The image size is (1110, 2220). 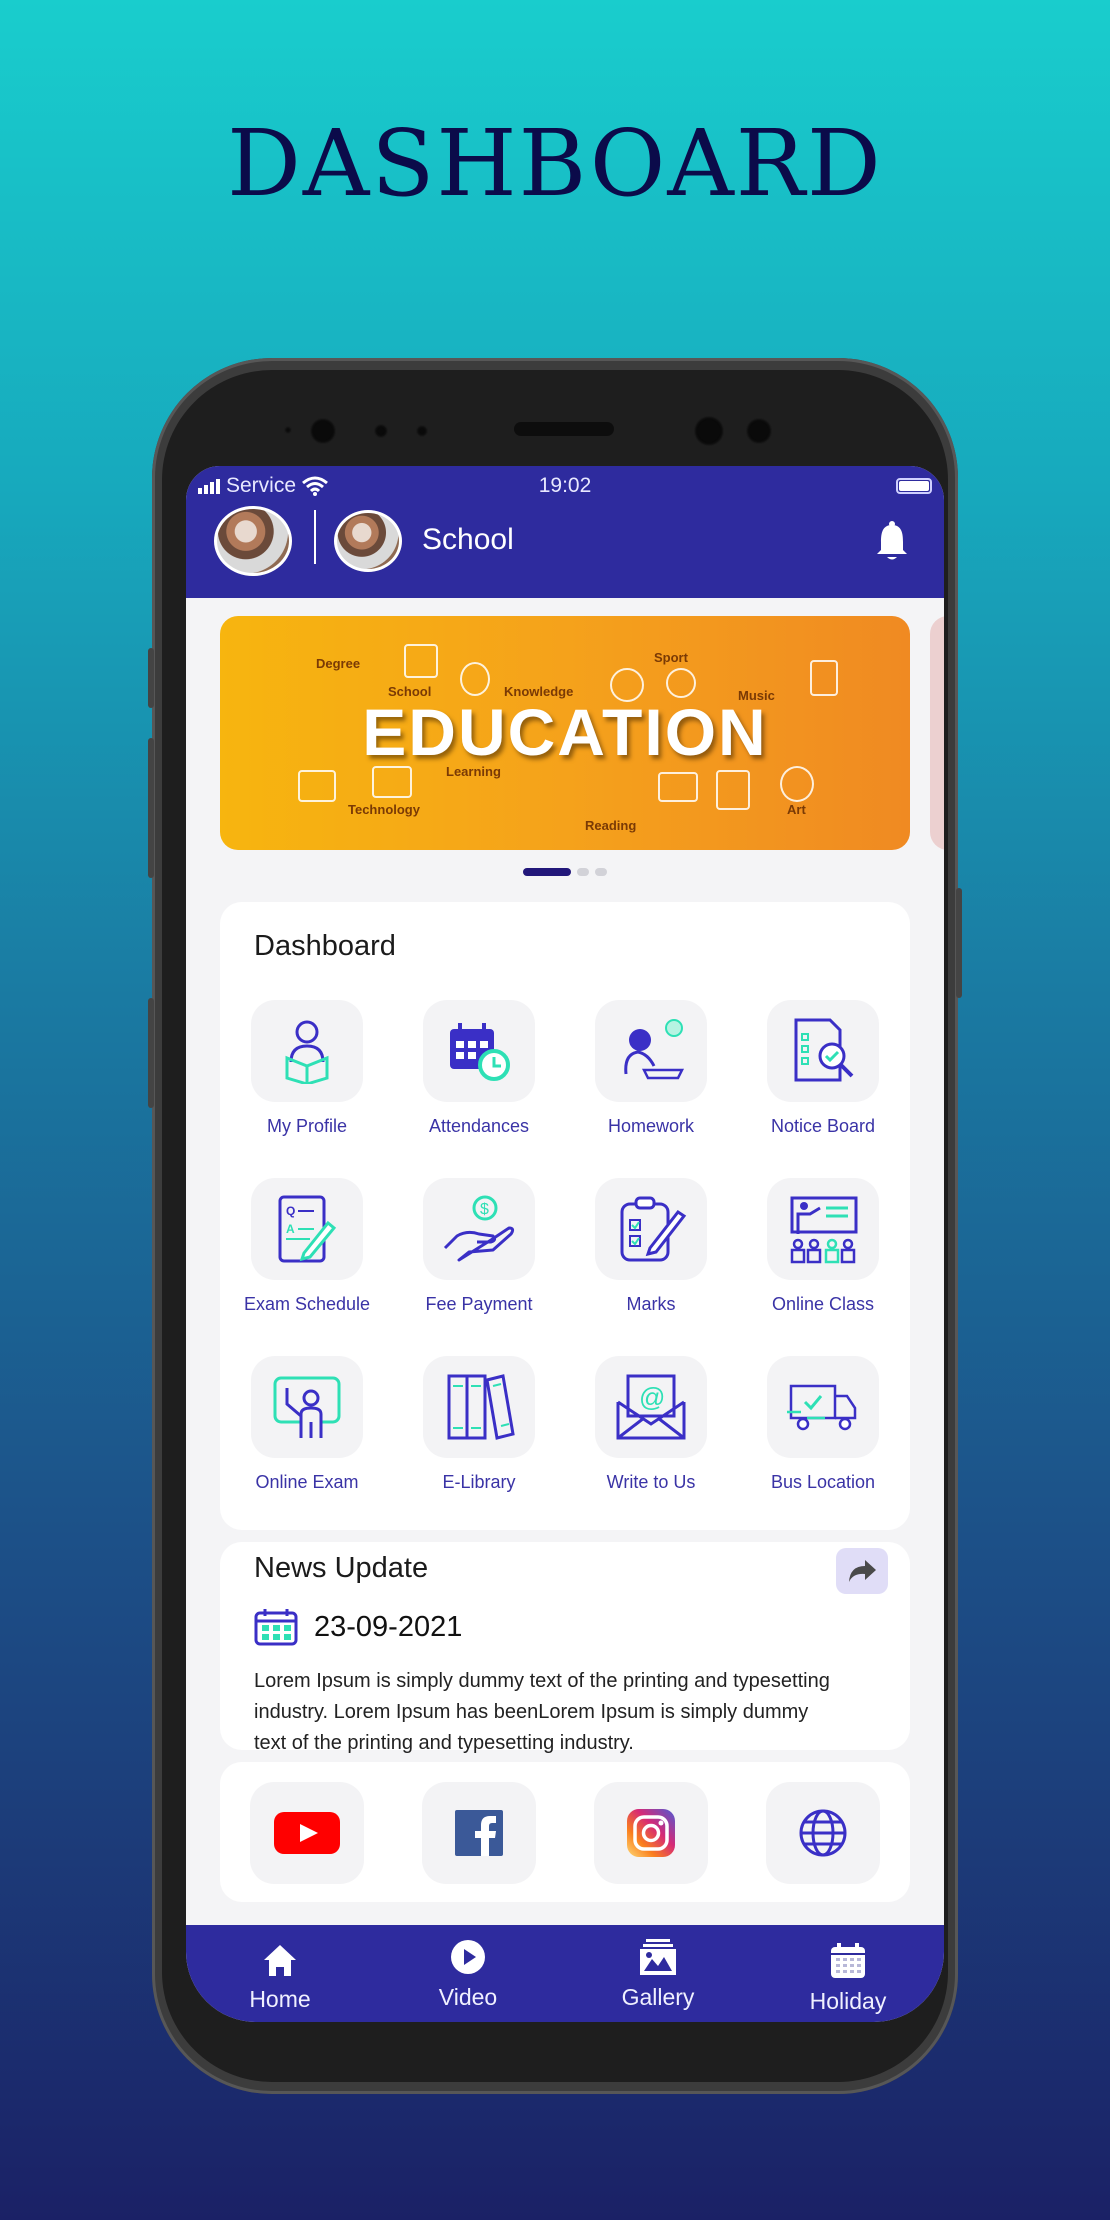 What do you see at coordinates (480, 1052) in the screenshot?
I see `calendar-clock-icon` at bounding box center [480, 1052].